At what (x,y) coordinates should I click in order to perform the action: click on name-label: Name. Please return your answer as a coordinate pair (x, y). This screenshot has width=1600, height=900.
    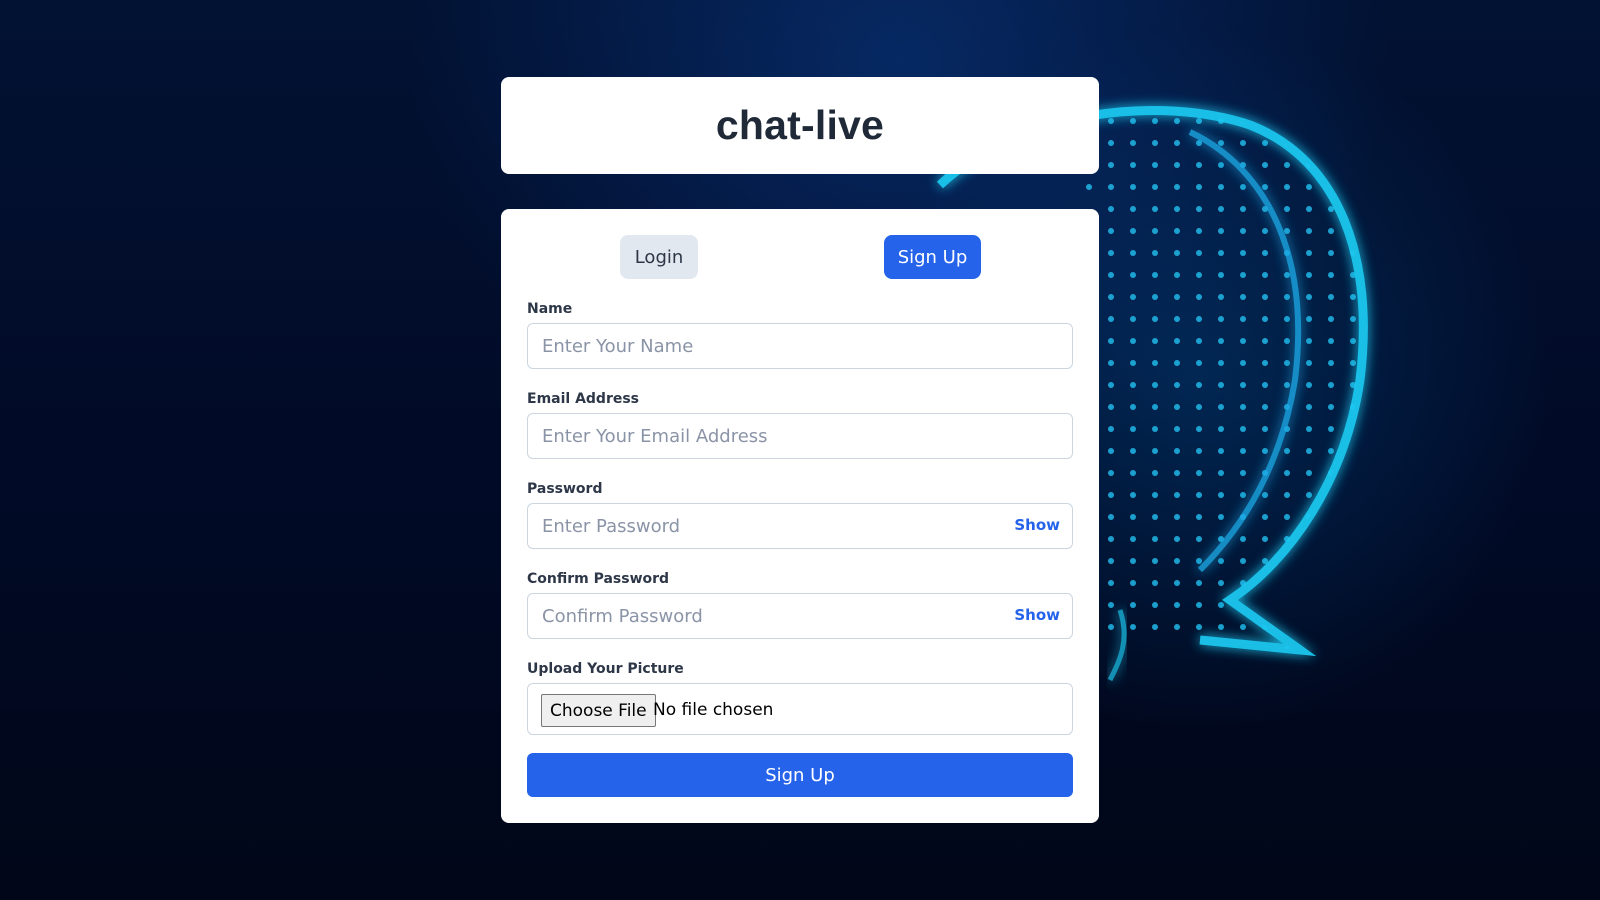
    Looking at the image, I should click on (550, 309).